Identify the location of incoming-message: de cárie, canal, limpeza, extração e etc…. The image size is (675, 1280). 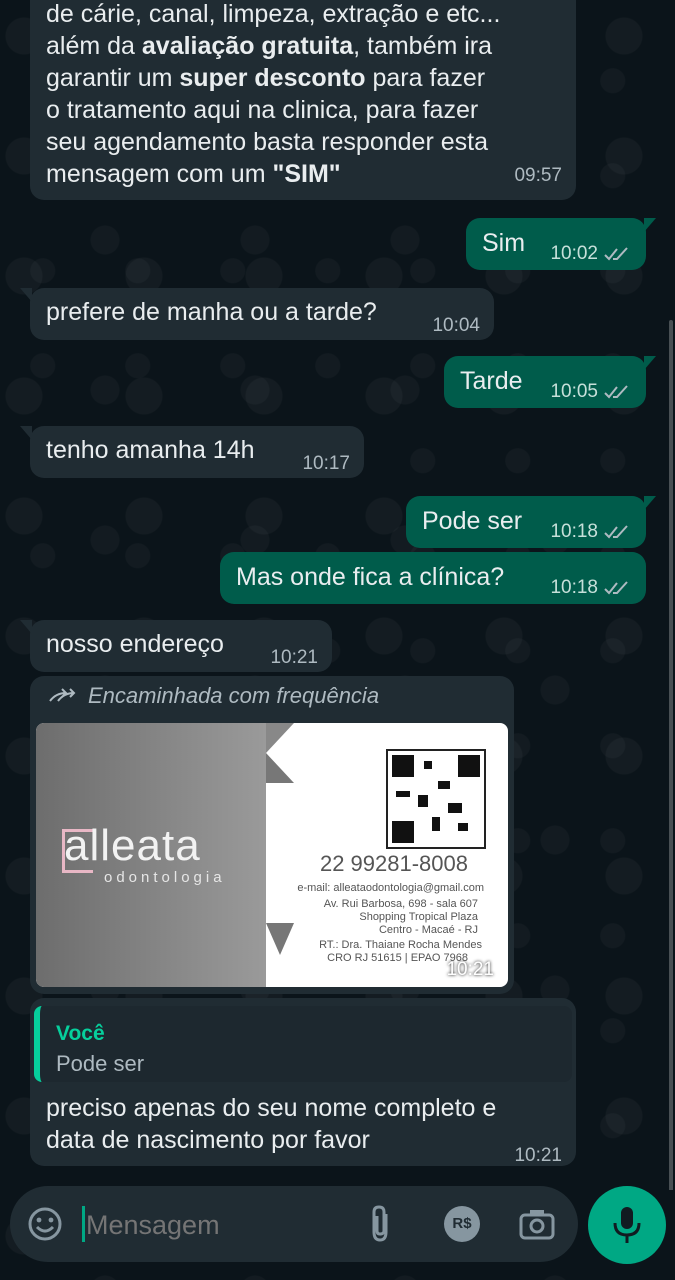
(303, 100).